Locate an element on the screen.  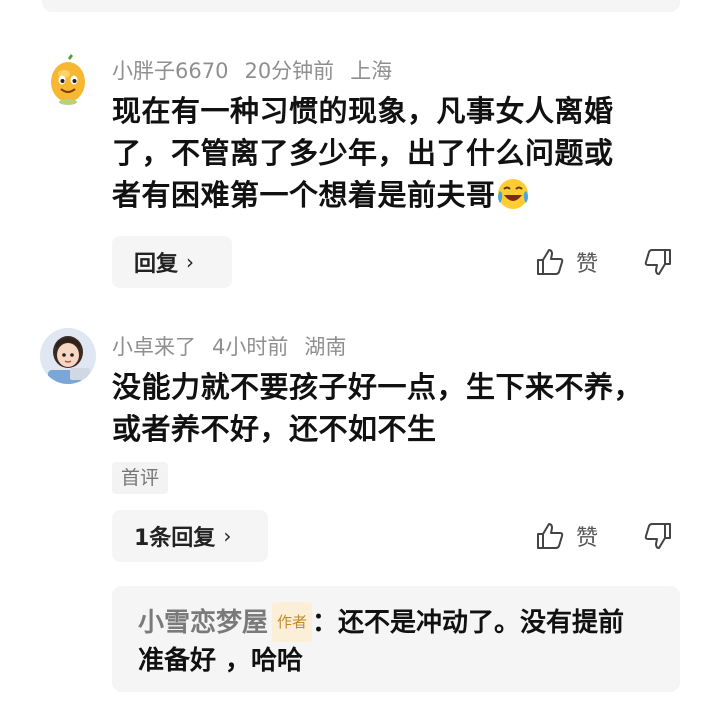
girl-avatar-icon is located at coordinates (68, 356).